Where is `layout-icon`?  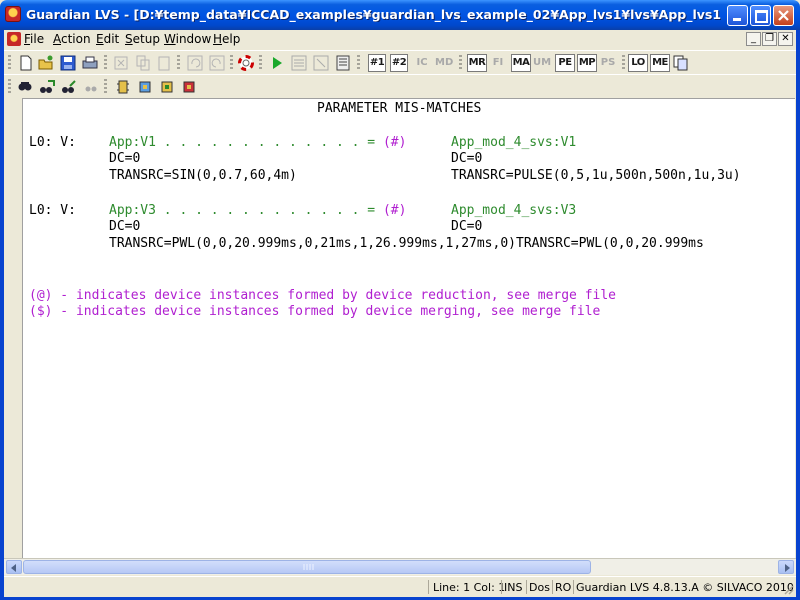
layout-icon is located at coordinates (321, 63).